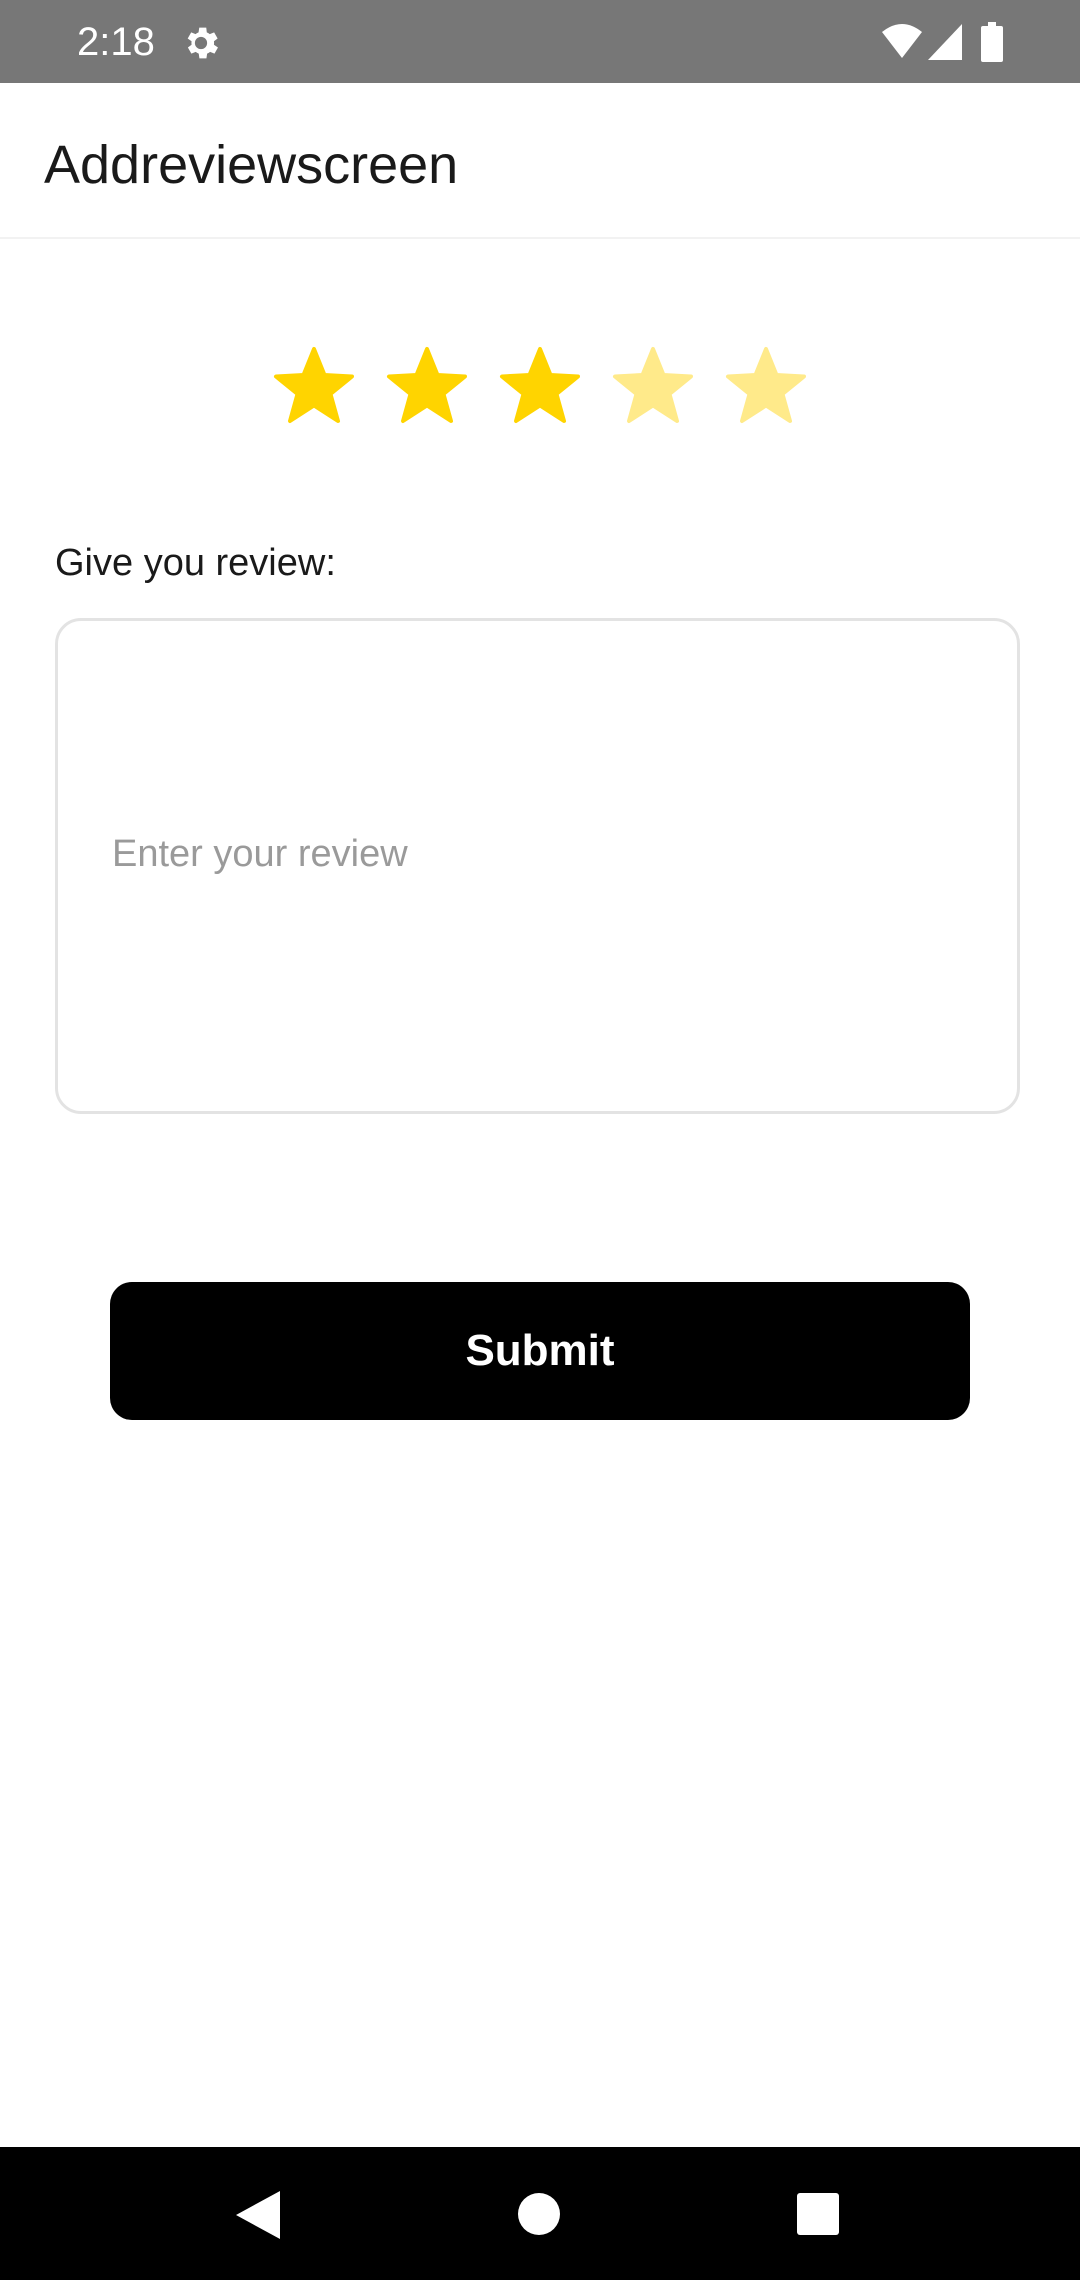  I want to click on recents-icon, so click(818, 2214).